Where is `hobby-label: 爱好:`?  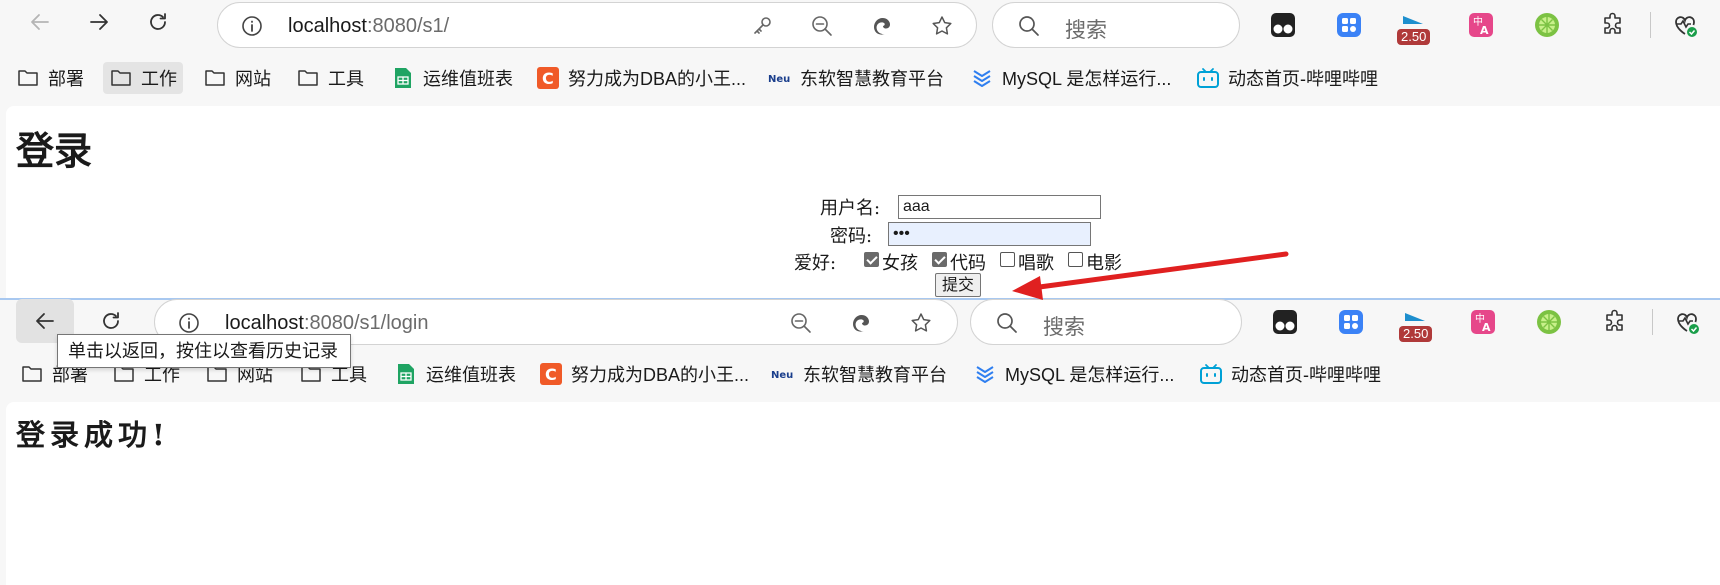
hobby-label: 爱好: is located at coordinates (815, 263).